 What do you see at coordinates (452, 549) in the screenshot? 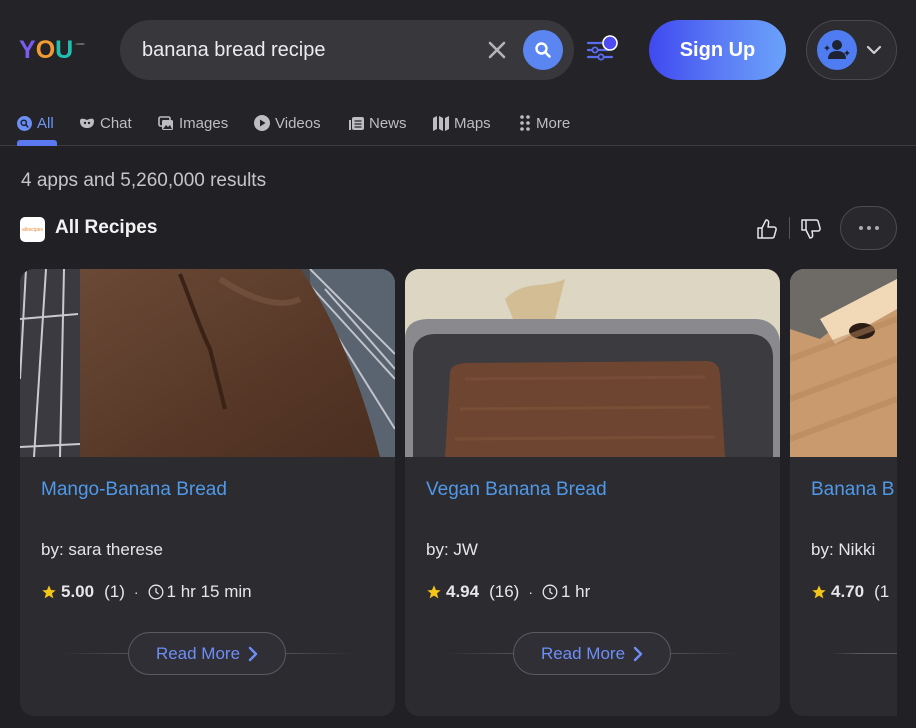
I see `recipe-author: by: JW` at bounding box center [452, 549].